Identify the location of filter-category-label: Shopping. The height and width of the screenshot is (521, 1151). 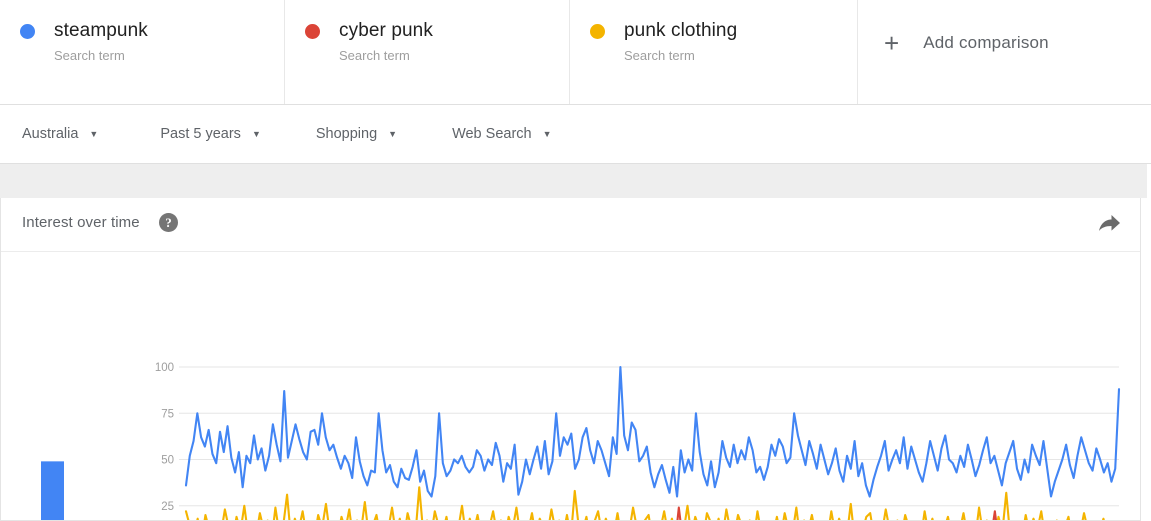
(346, 134).